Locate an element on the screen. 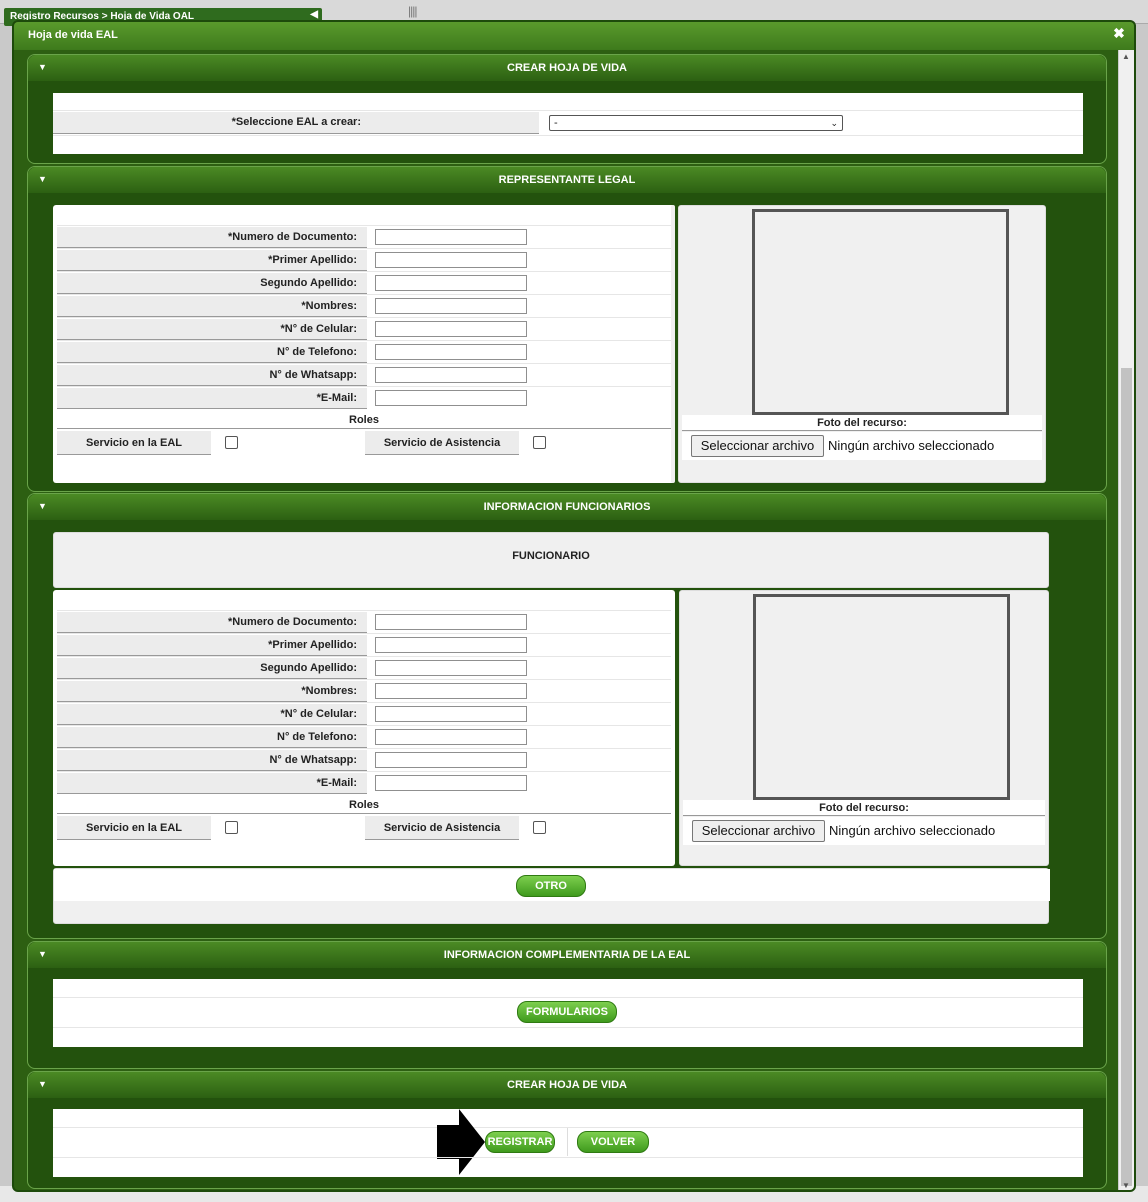 The height and width of the screenshot is (1202, 1148). field-label: N° de Whatsapp: is located at coordinates (212, 375).